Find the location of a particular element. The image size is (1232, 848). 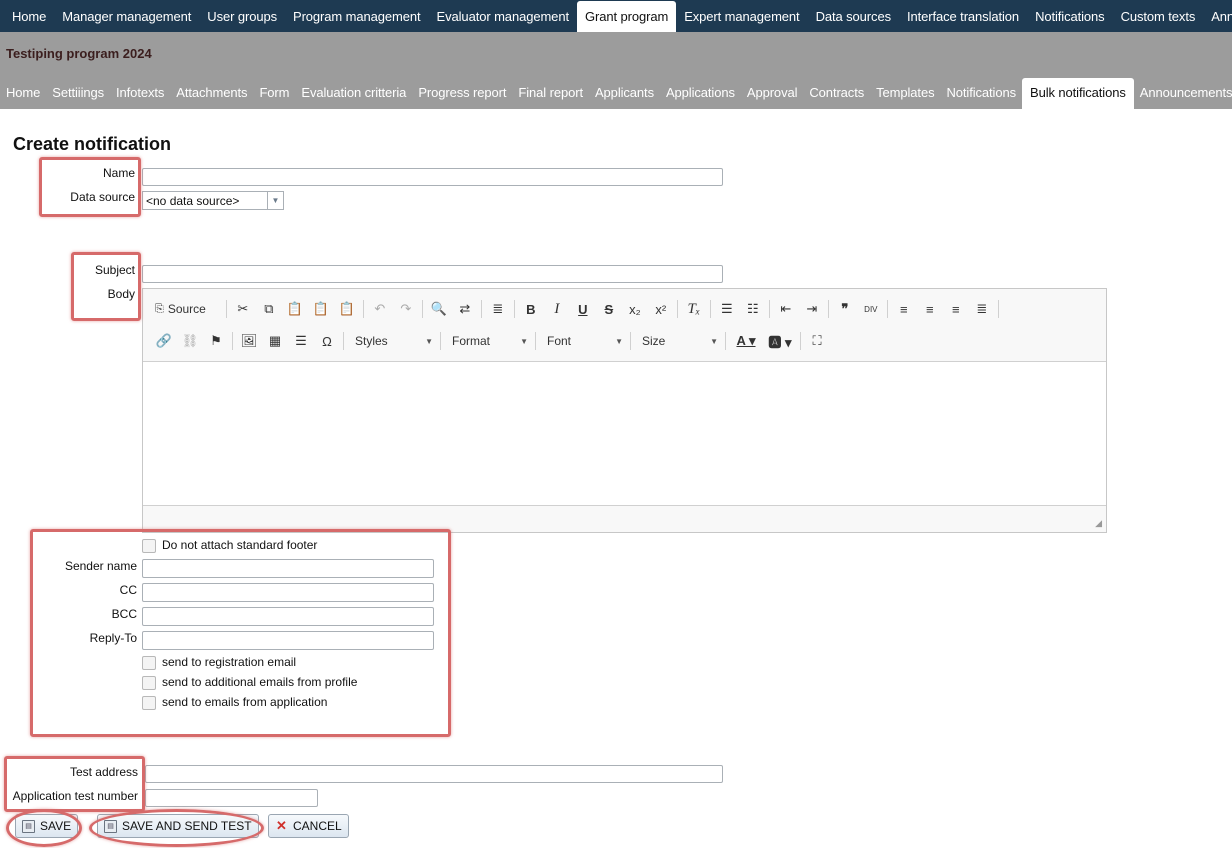

tab-attachments: Attachments is located at coordinates (211, 97).